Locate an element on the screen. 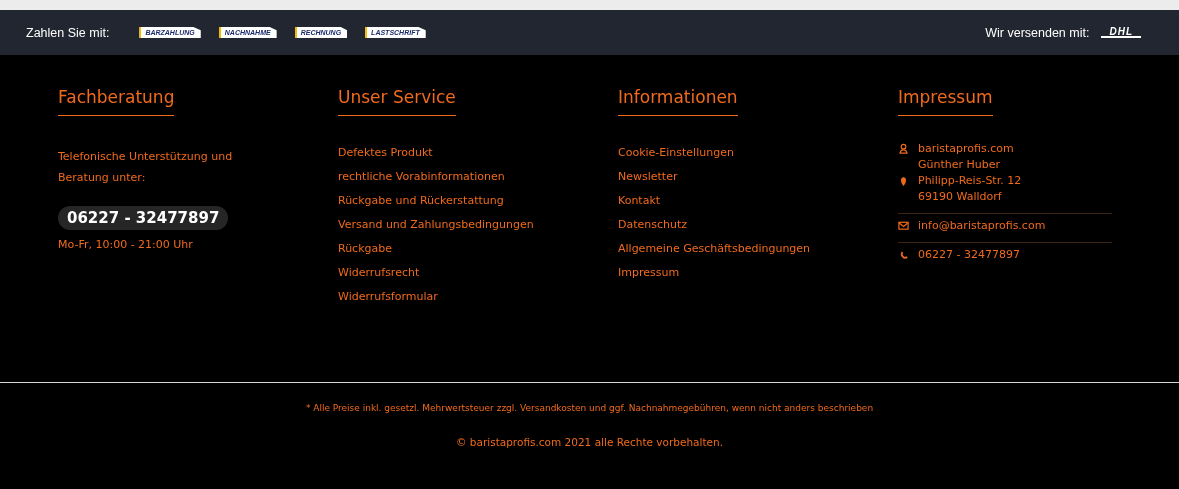 This screenshot has height=489, width=1179. footer-link: rechtliche Vorabinformationen is located at coordinates (421, 177).